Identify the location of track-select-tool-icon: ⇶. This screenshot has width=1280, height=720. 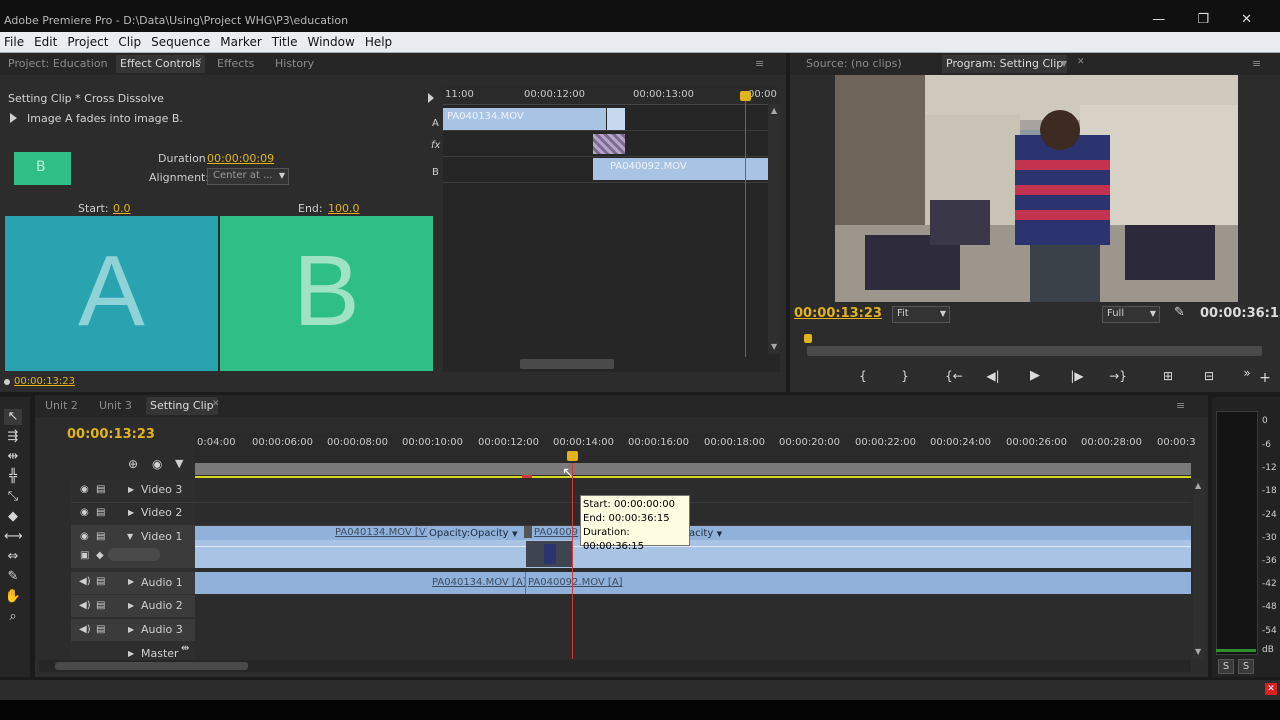
(13, 437).